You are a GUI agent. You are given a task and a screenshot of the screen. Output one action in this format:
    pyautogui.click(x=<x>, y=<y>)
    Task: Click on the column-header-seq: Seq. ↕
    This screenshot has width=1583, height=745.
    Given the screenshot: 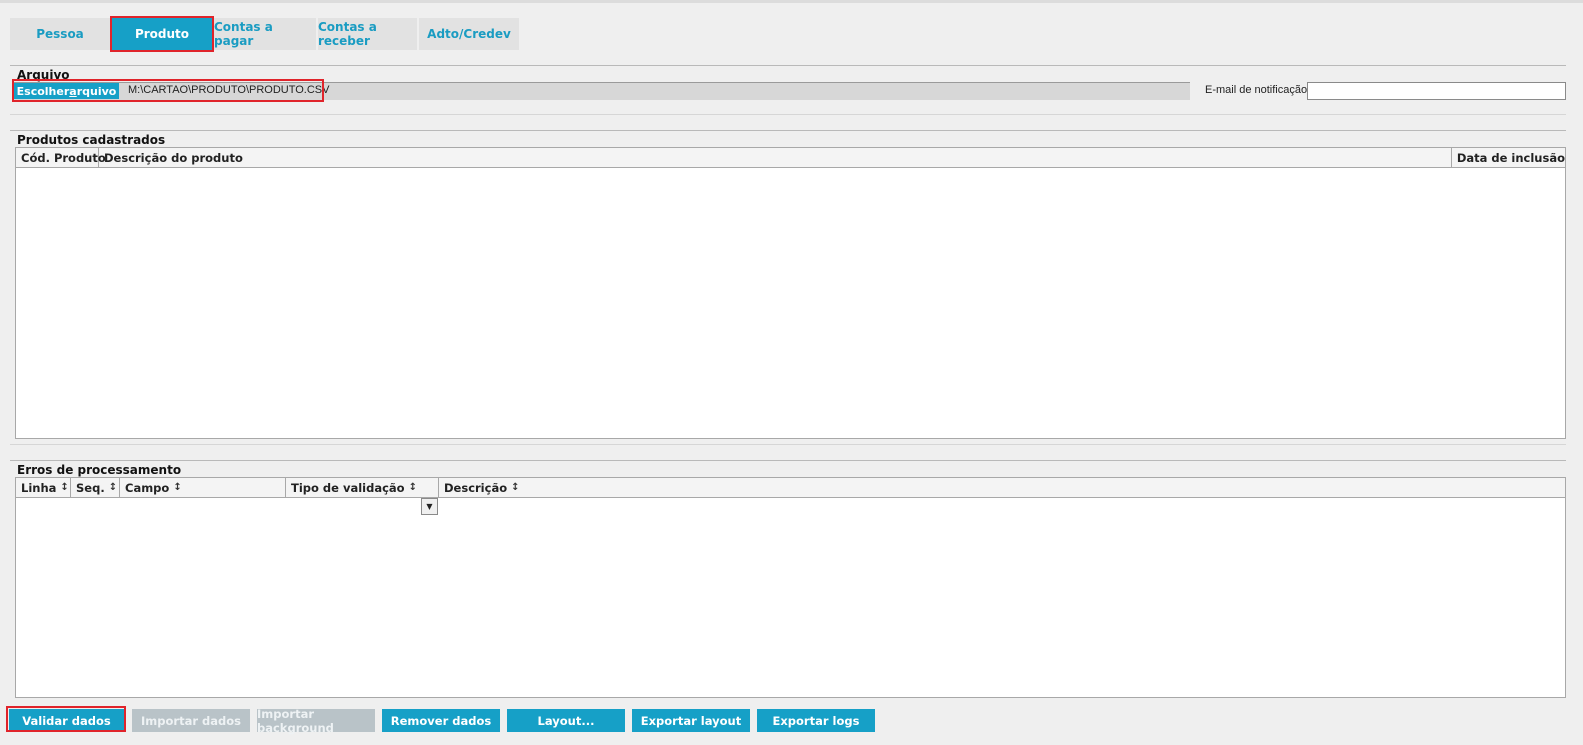 What is the action you would take?
    pyautogui.click(x=95, y=487)
    